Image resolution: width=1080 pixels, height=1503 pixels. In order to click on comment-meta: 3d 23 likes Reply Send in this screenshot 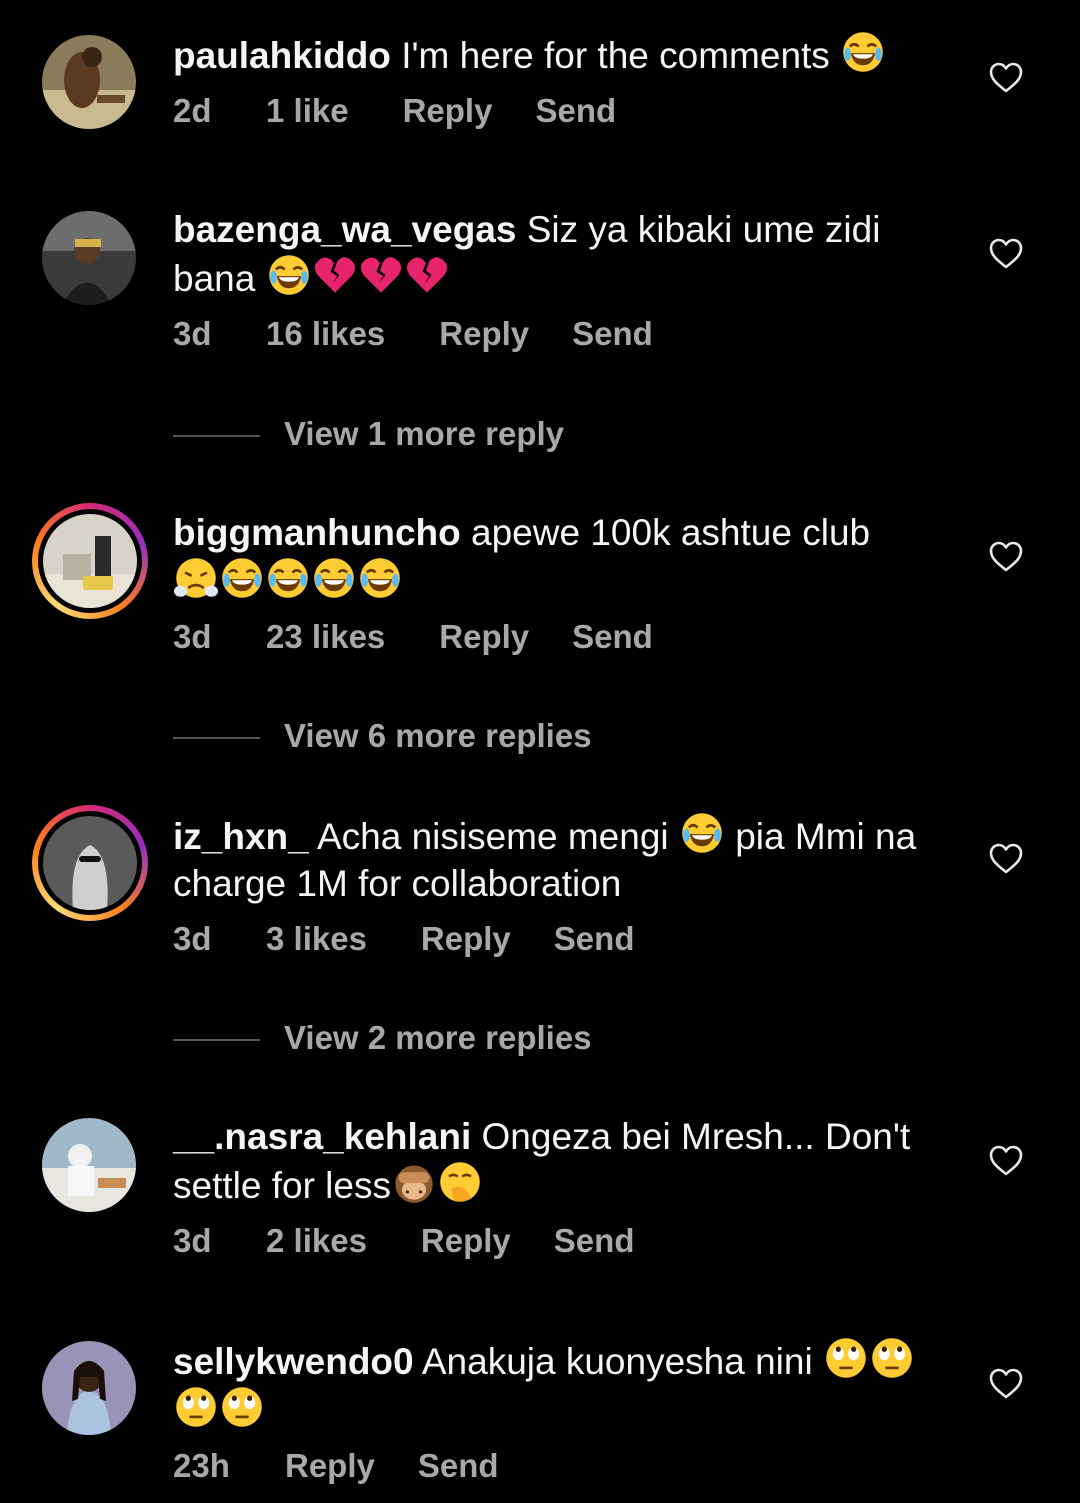, I will do `click(568, 637)`.